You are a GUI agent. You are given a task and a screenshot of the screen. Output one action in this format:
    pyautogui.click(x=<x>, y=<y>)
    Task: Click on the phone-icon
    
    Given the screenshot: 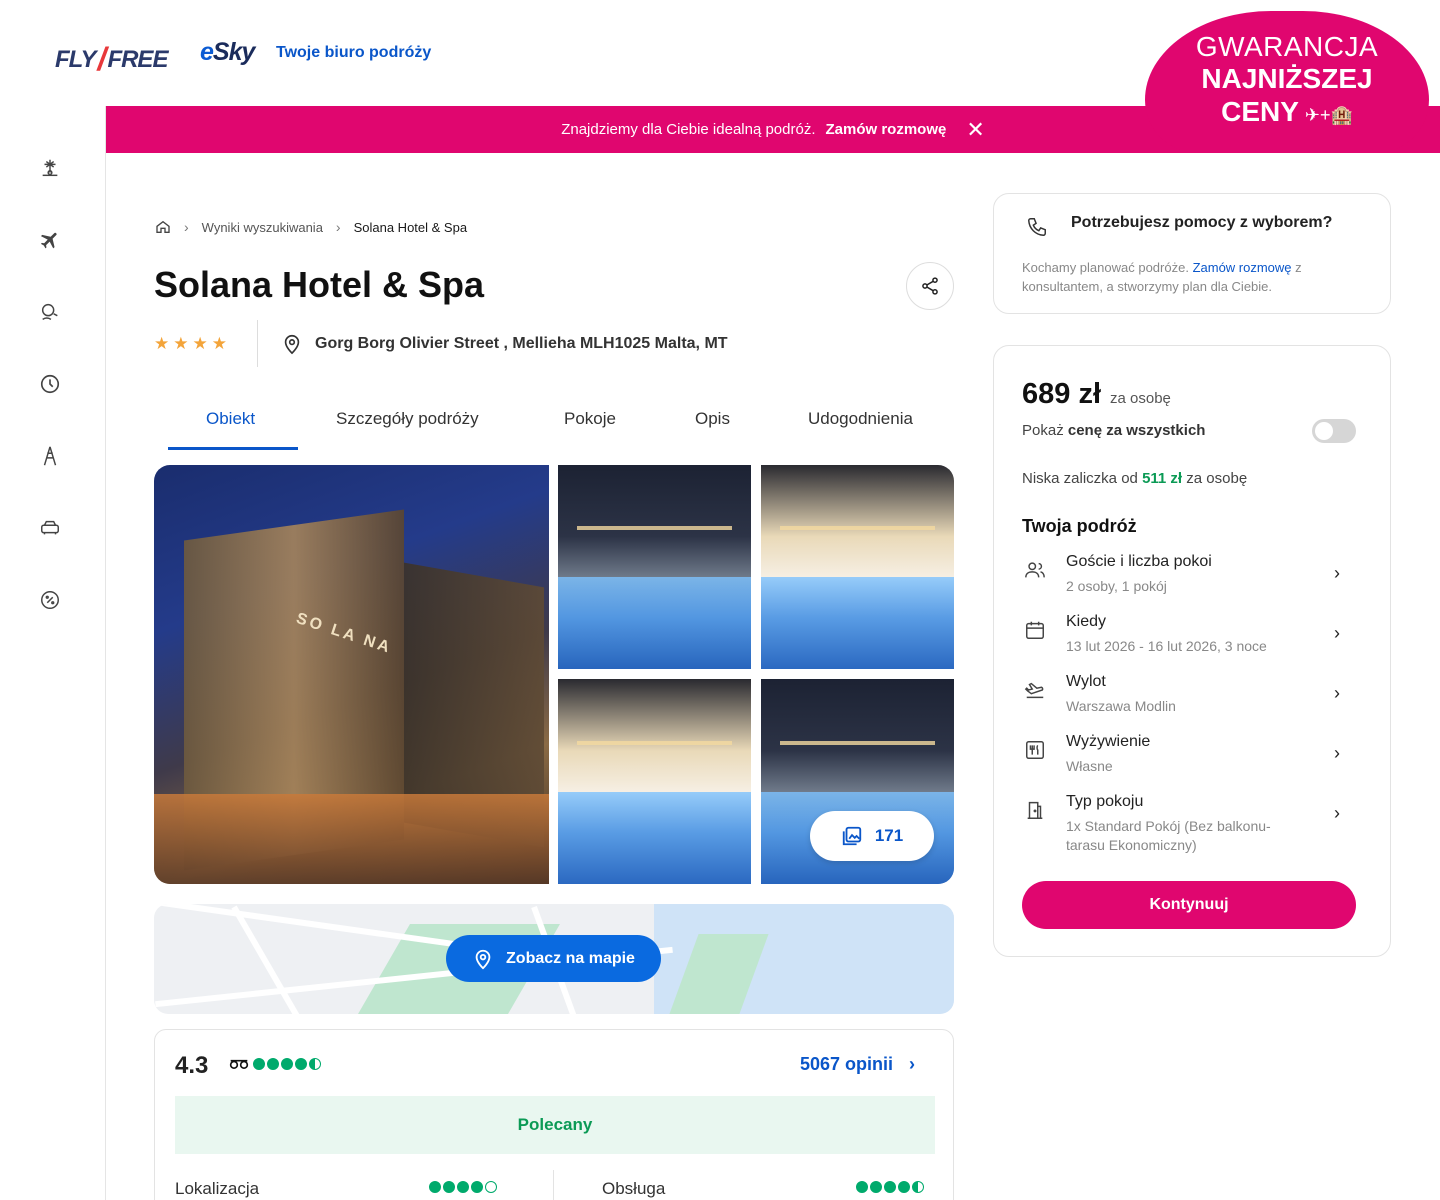 What is the action you would take?
    pyautogui.click(x=1037, y=229)
    